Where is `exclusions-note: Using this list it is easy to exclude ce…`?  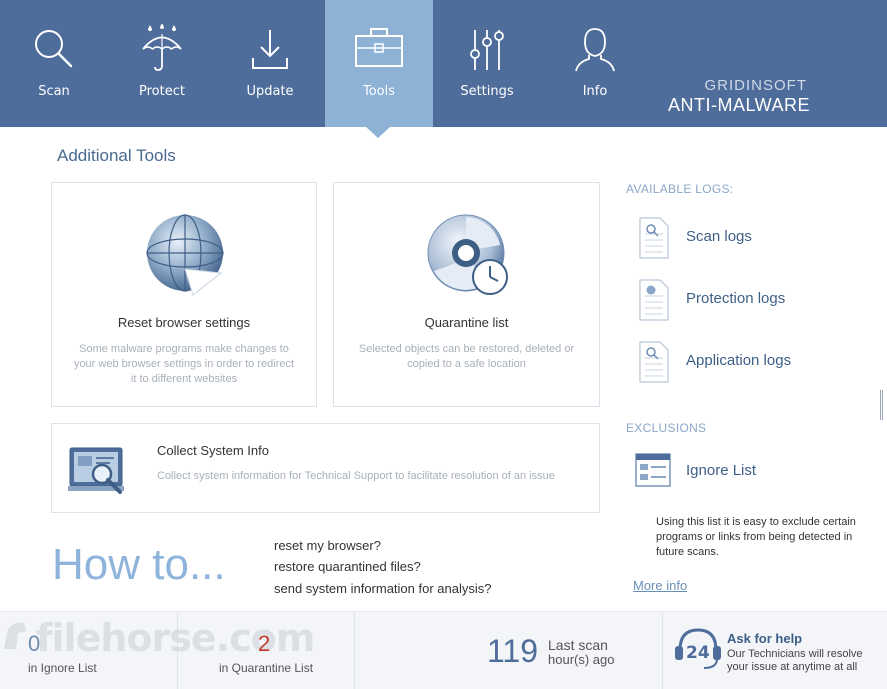 exclusions-note: Using this list it is easy to exclude ce… is located at coordinates (756, 537).